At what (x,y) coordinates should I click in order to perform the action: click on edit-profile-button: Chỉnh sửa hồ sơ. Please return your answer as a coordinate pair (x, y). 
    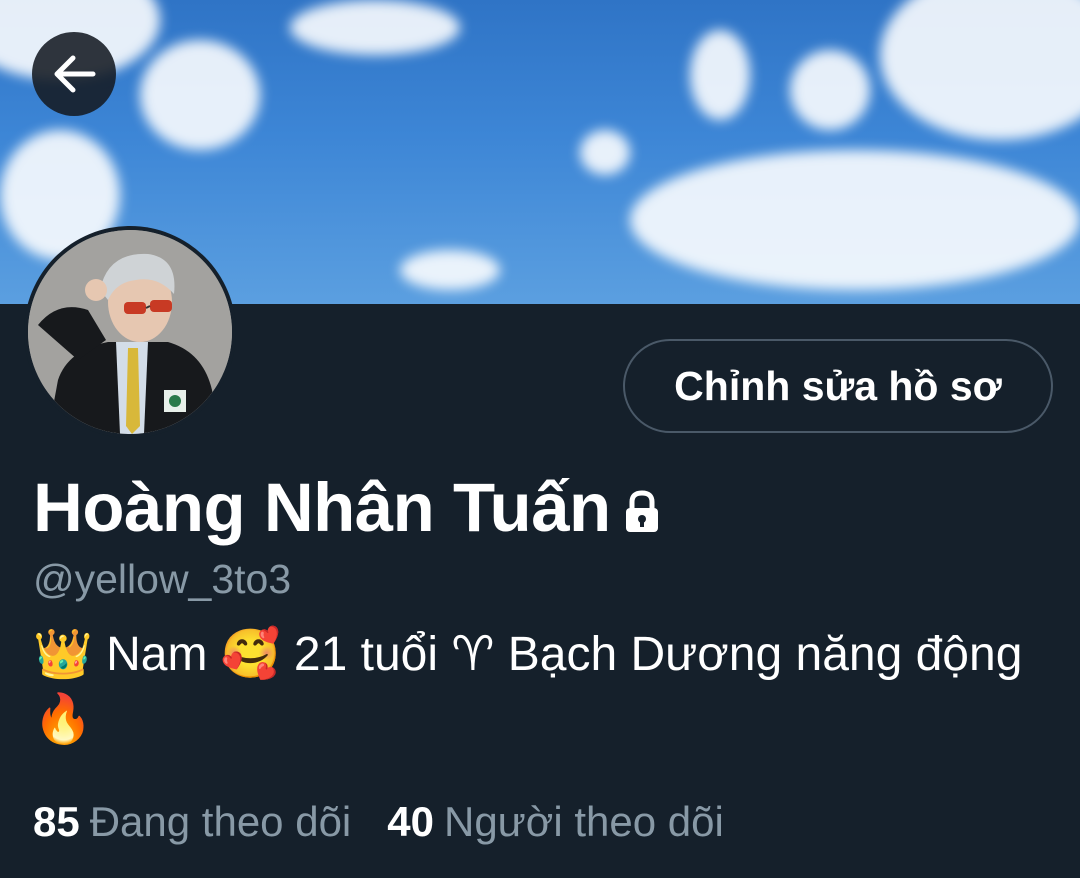
    Looking at the image, I should click on (838, 386).